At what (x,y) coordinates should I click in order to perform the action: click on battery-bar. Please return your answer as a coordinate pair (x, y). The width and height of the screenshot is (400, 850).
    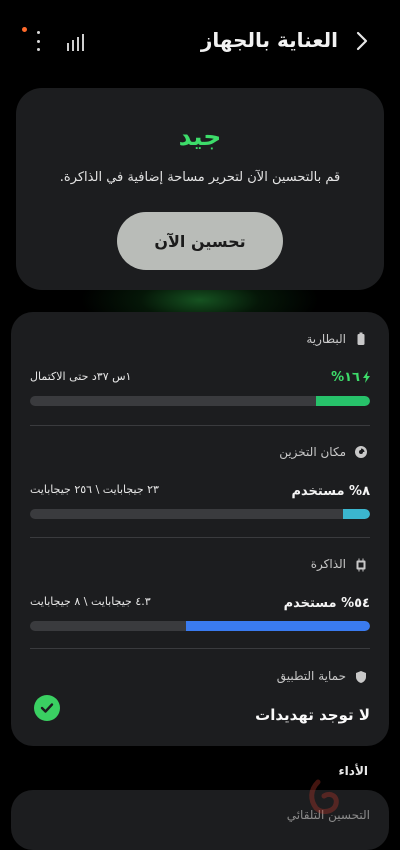
    Looking at the image, I should click on (200, 401).